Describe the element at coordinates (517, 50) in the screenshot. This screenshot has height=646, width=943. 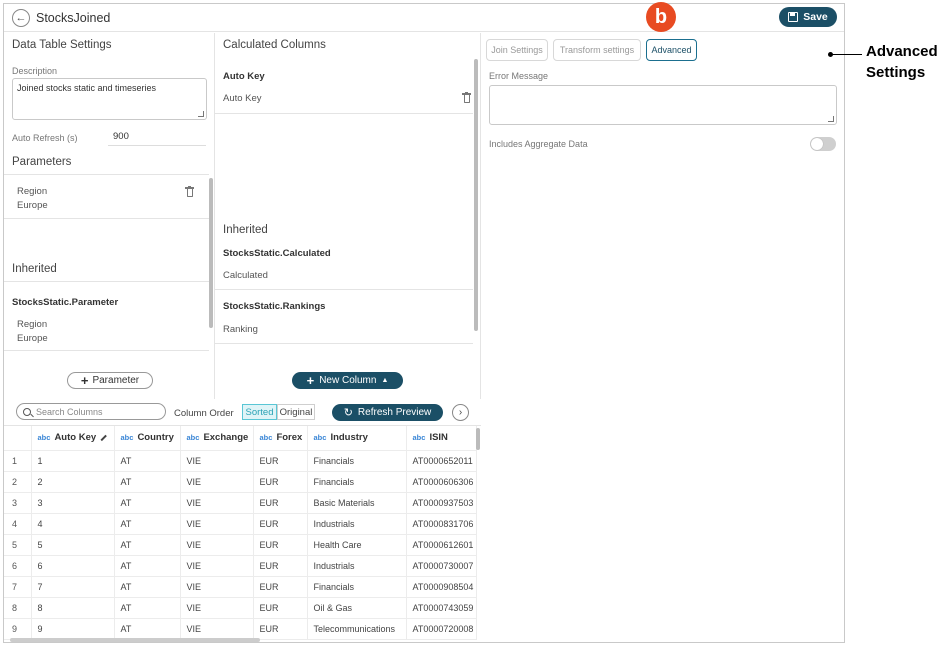
I see `tab-join-settings: Join Settings` at that location.